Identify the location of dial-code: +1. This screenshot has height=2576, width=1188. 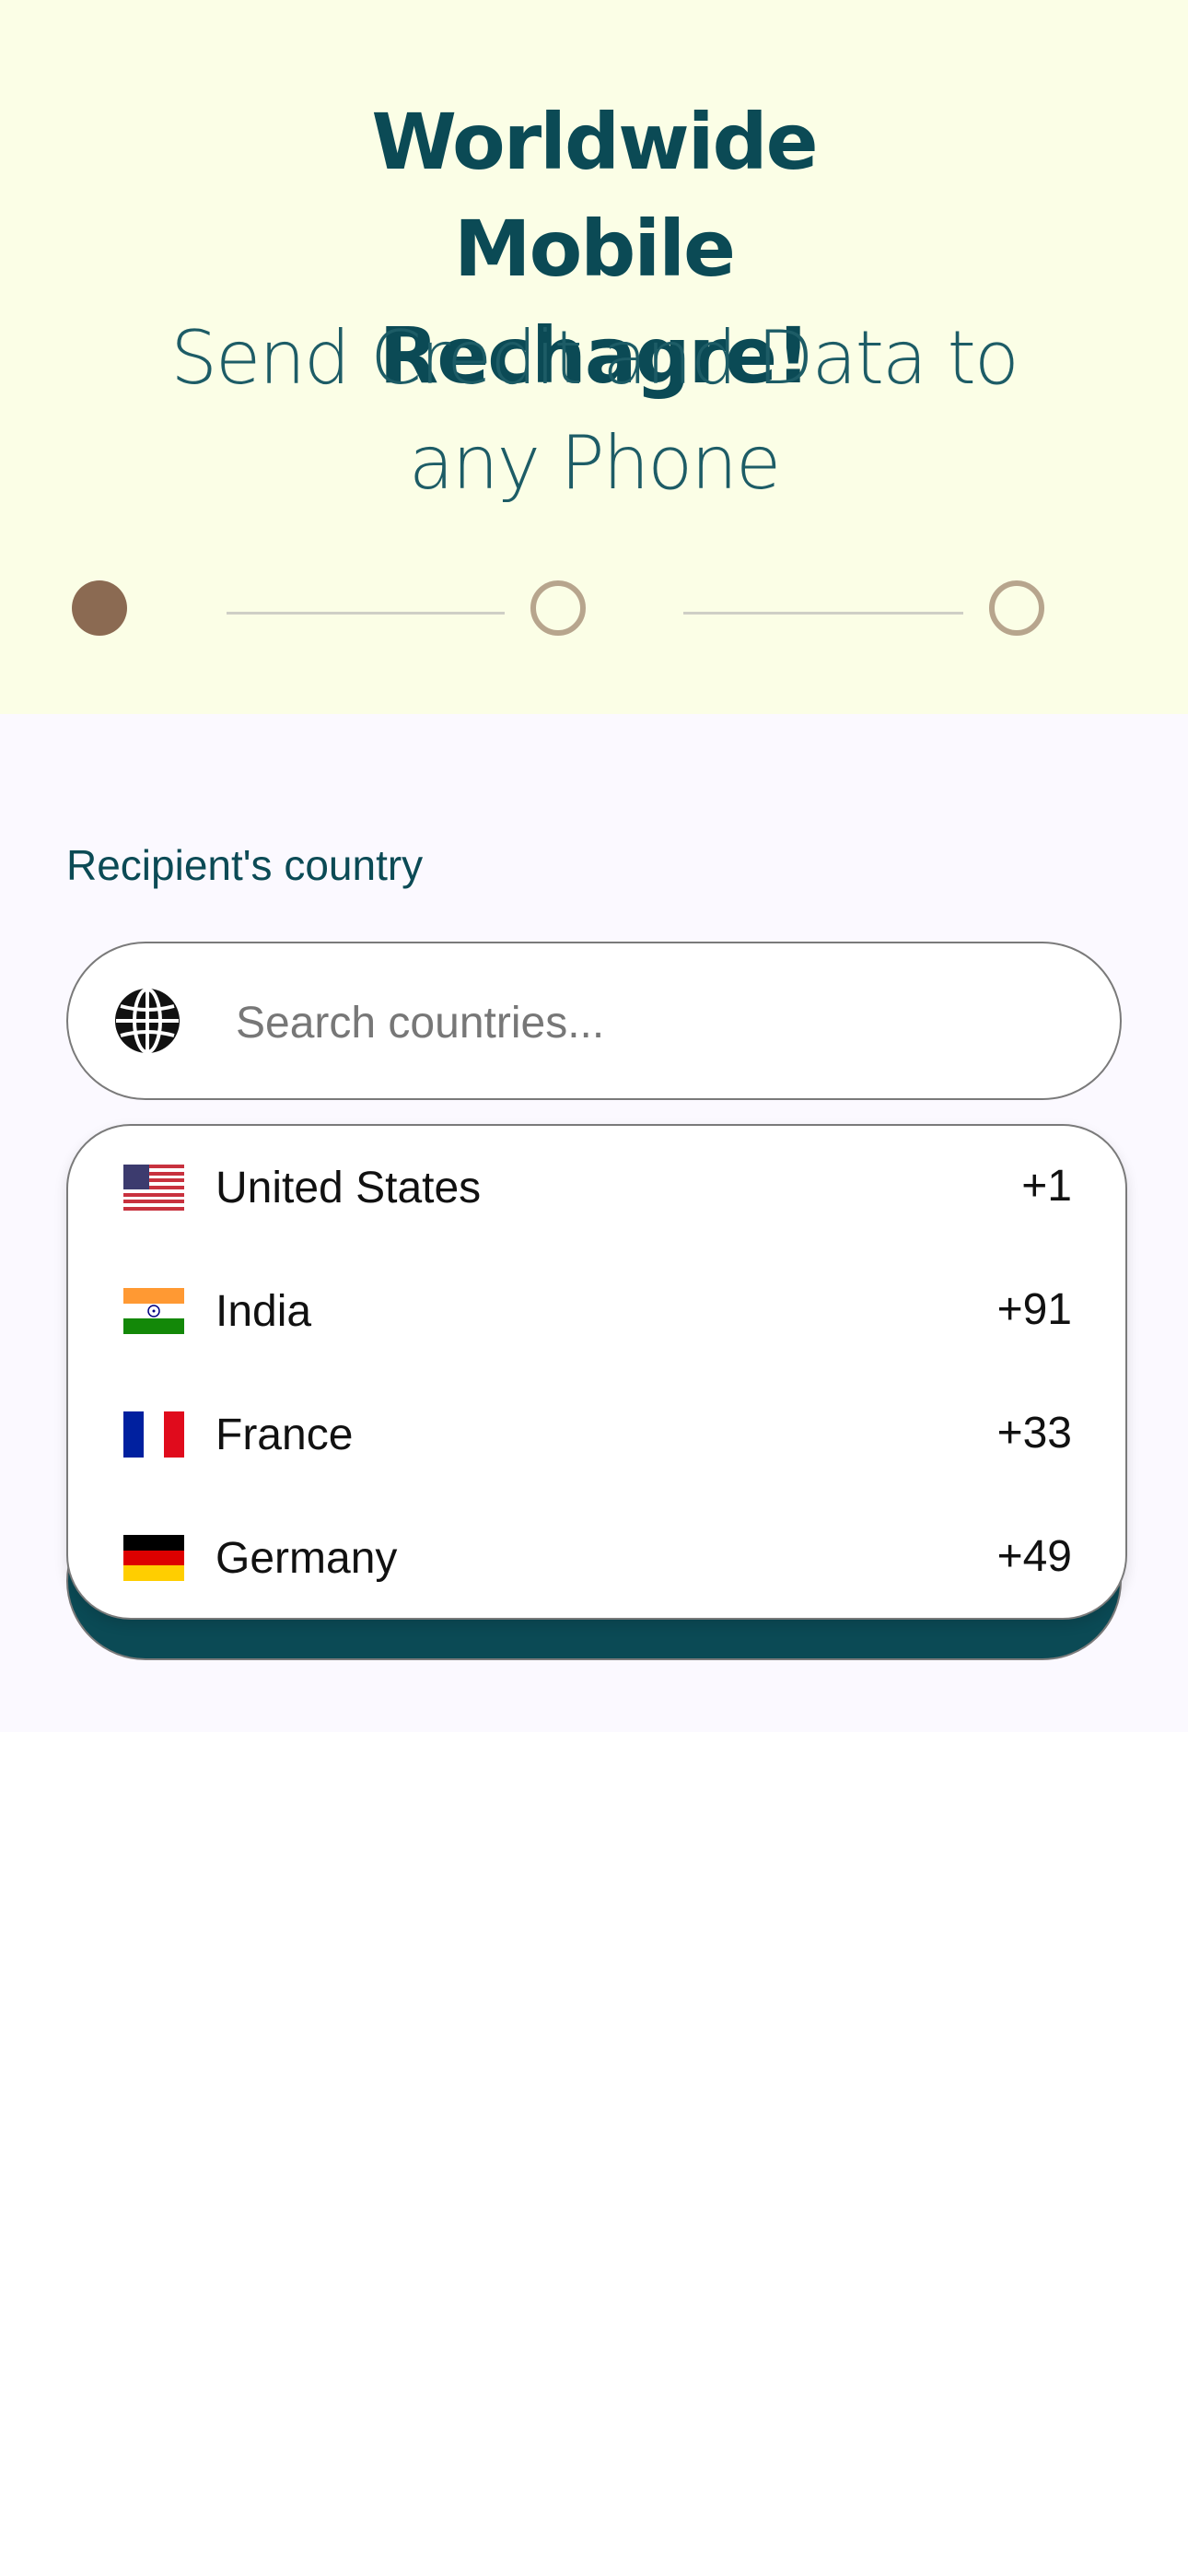
(1046, 1186).